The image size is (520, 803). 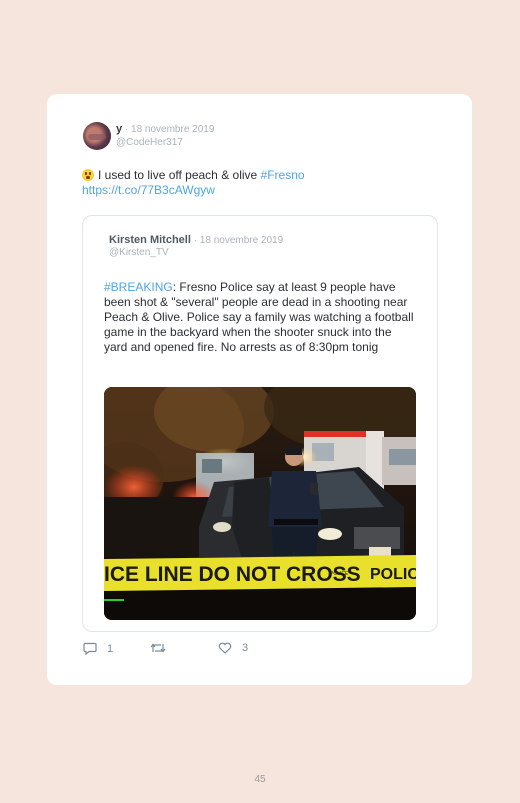 What do you see at coordinates (232, 574) in the screenshot?
I see `tape-text: ICE LINE DO NOT CROSS` at bounding box center [232, 574].